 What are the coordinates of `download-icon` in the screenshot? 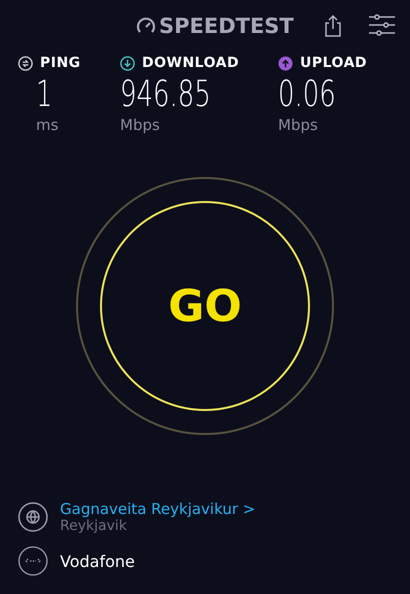 It's located at (127, 63).